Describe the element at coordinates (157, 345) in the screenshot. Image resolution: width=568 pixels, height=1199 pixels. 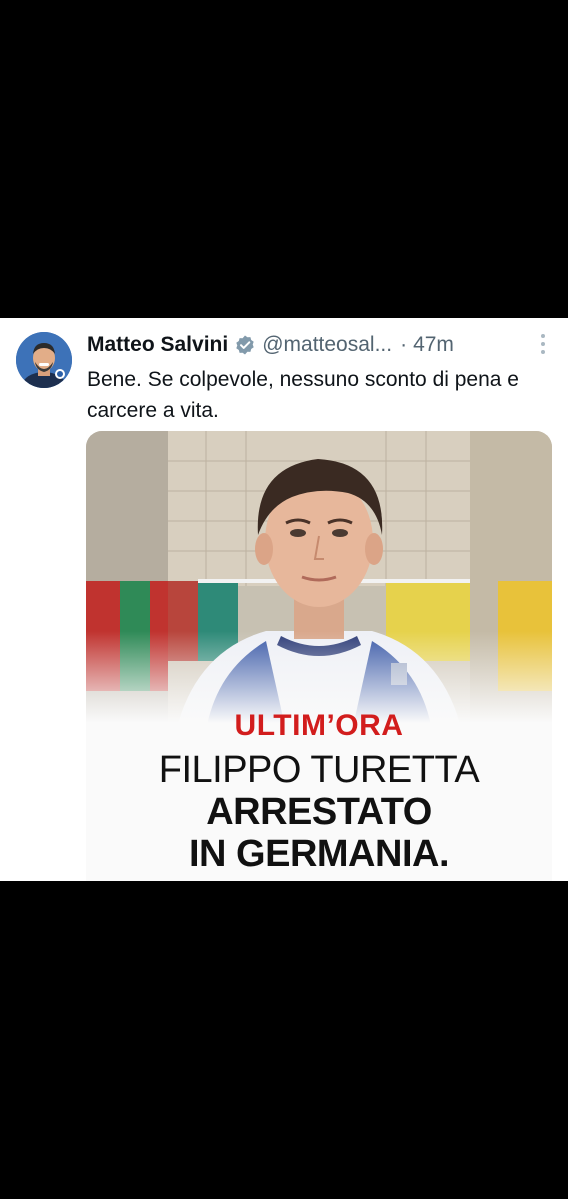
I see `author-name: Matteo Salvini` at that location.